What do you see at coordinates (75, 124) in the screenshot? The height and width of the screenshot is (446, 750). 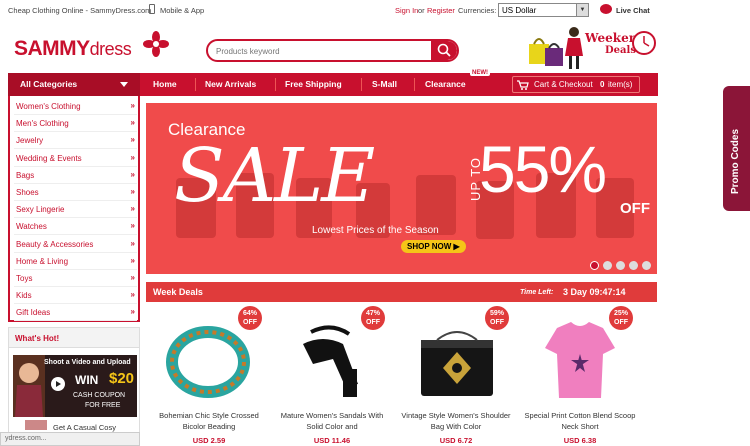 I see `category-item: Men's Clothing »` at bounding box center [75, 124].